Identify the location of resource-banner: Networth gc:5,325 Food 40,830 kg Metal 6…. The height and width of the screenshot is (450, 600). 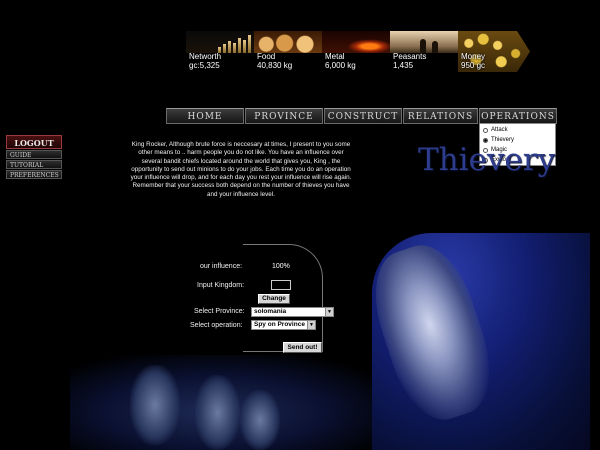
(358, 51).